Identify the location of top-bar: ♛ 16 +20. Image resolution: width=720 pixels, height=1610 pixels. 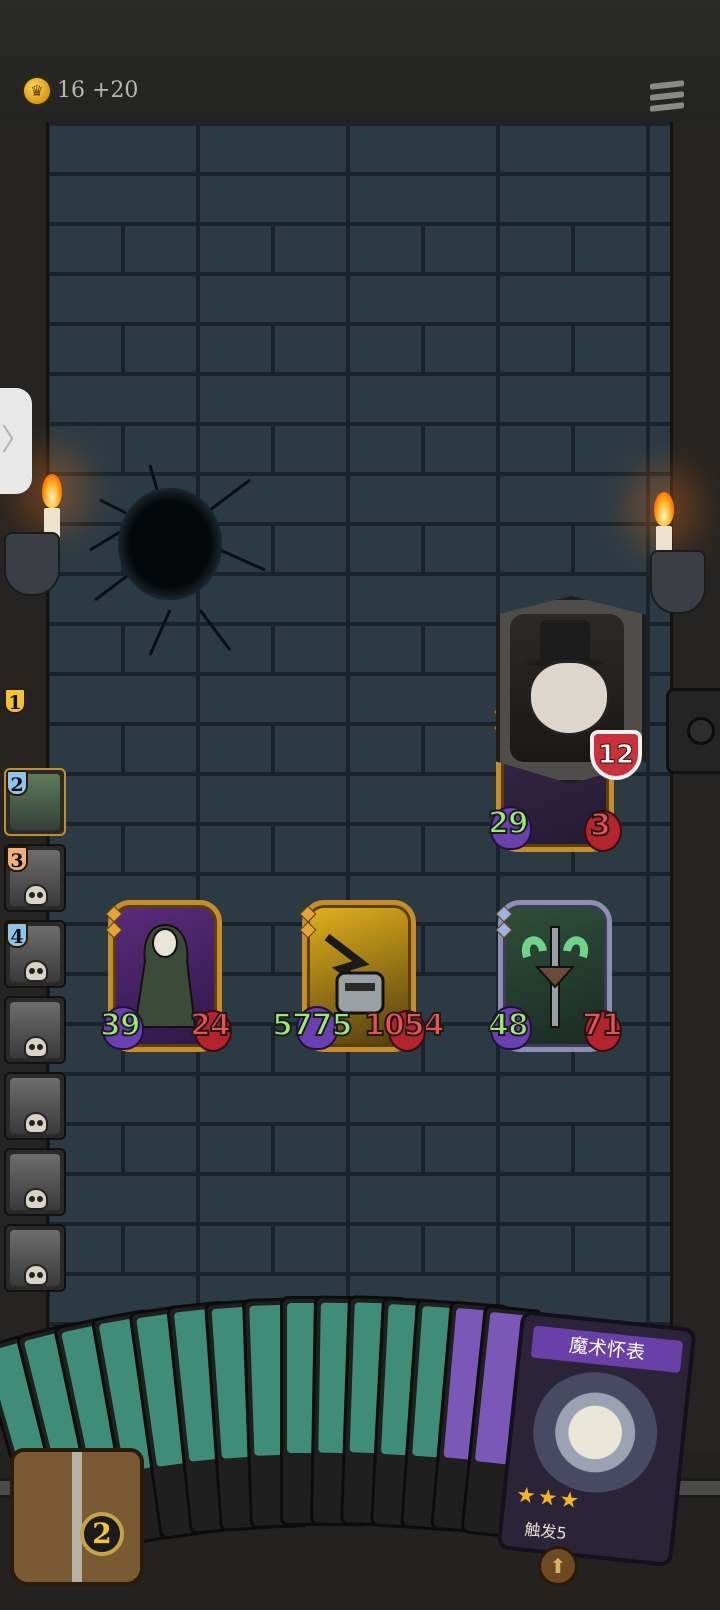
(360, 62).